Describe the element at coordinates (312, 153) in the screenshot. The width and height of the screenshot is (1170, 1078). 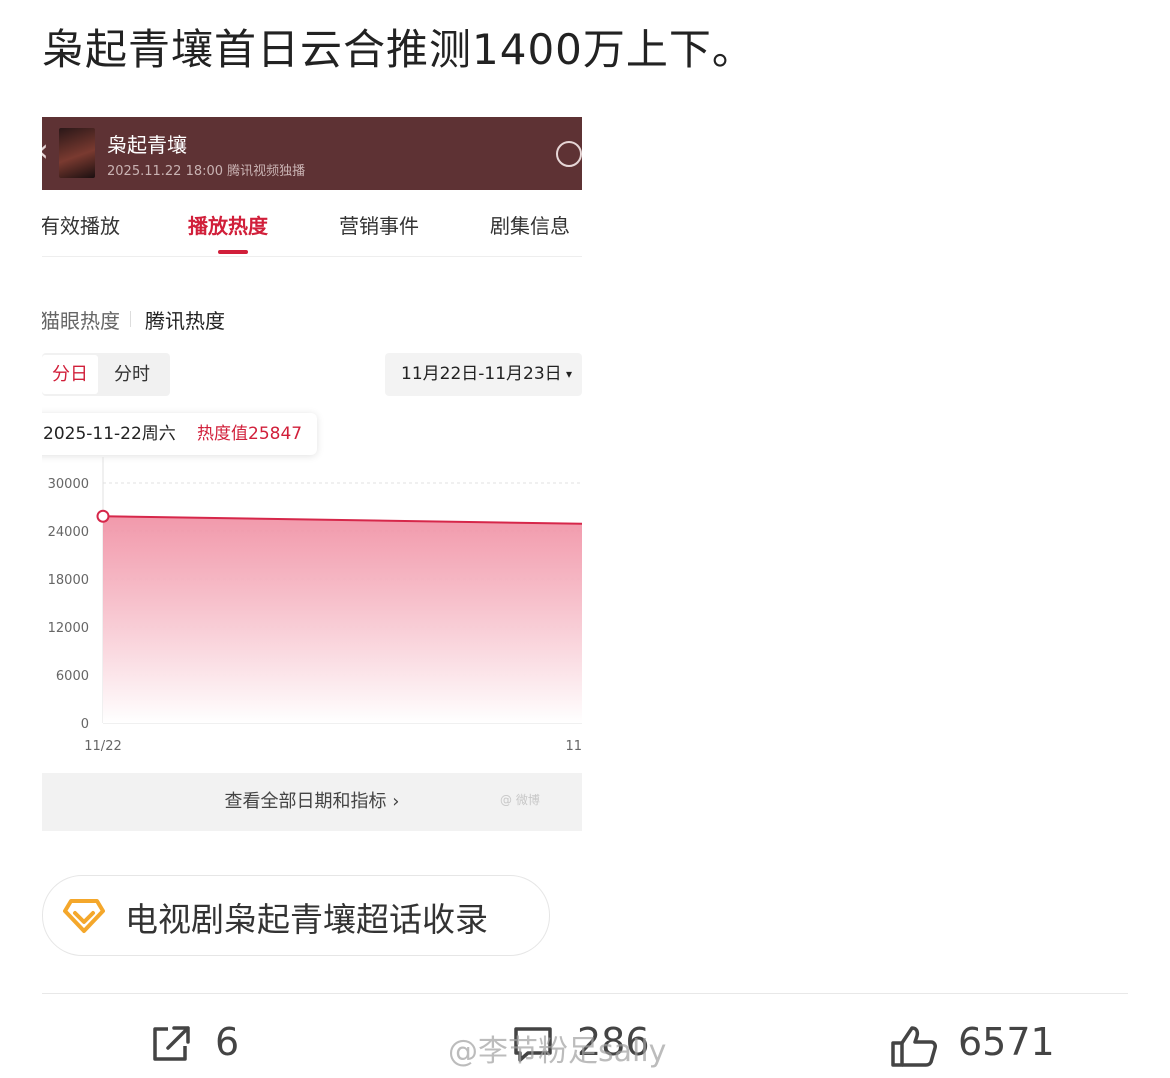
I see `show-header: ‹ 枭起青壤 2025.11.22 18:00 腾讯视频独播` at that location.